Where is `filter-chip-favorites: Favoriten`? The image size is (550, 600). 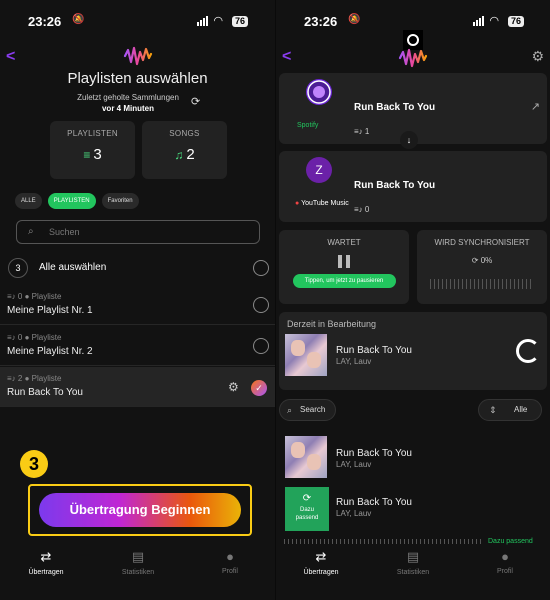 filter-chip-favorites: Favoriten is located at coordinates (120, 201).